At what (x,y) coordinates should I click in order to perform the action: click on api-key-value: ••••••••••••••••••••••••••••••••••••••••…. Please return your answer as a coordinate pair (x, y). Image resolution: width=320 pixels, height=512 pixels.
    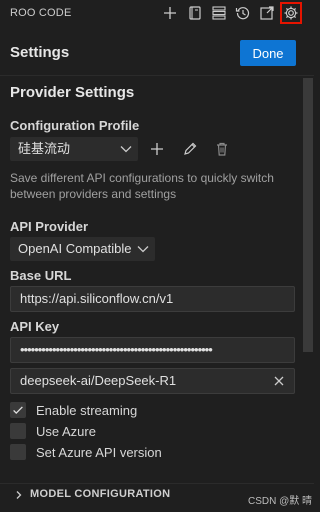
    Looking at the image, I should click on (116, 349).